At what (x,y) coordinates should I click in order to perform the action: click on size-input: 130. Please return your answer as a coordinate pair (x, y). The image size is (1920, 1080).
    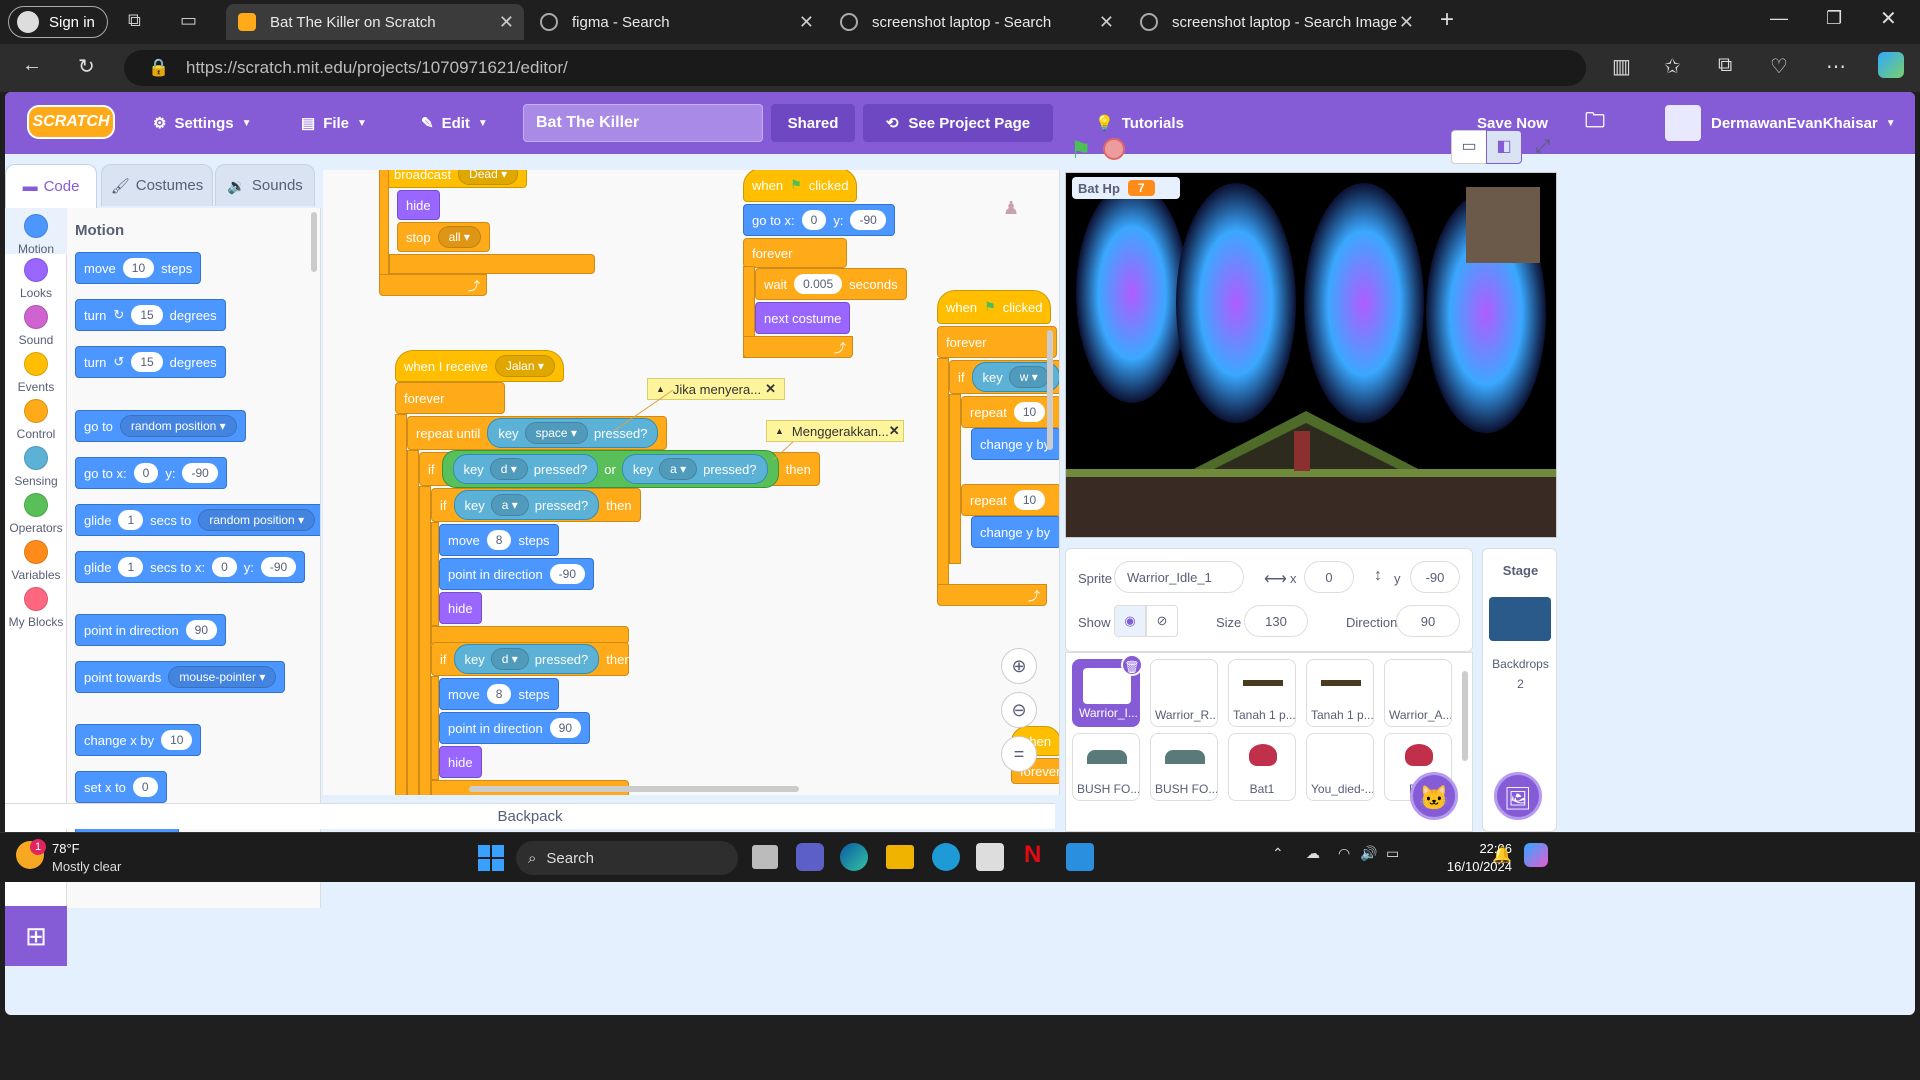
    Looking at the image, I should click on (1276, 621).